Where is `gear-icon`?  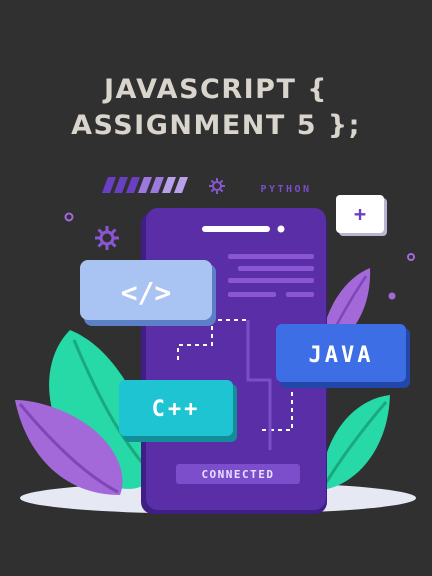 gear-icon is located at coordinates (217, 186).